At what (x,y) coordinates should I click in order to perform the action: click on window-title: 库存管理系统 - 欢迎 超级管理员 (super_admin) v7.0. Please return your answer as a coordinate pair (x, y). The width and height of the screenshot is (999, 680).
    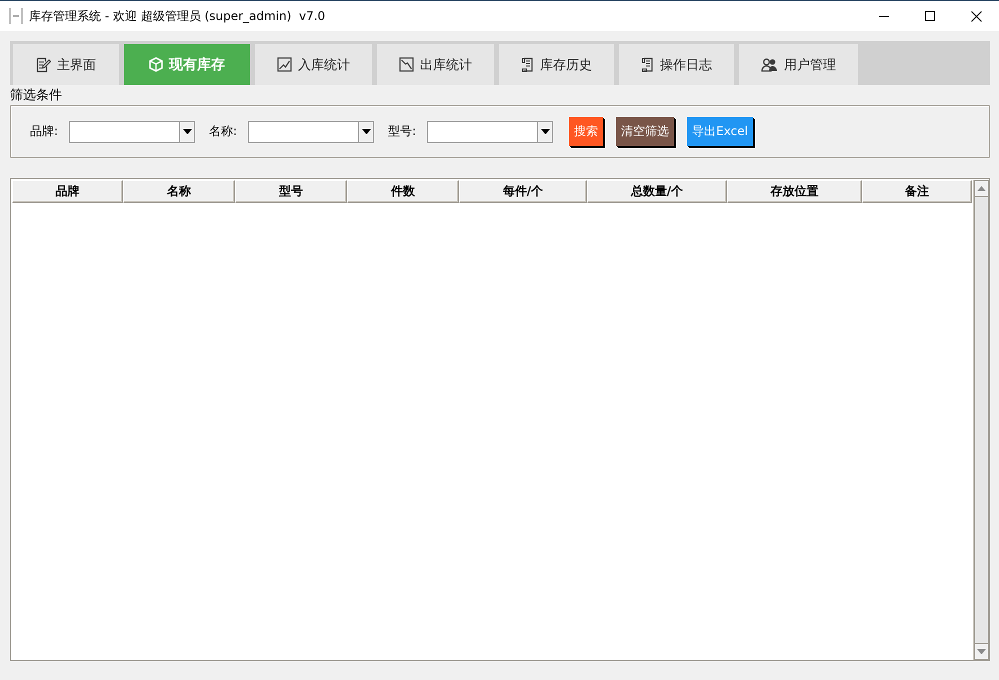
    Looking at the image, I should click on (177, 16).